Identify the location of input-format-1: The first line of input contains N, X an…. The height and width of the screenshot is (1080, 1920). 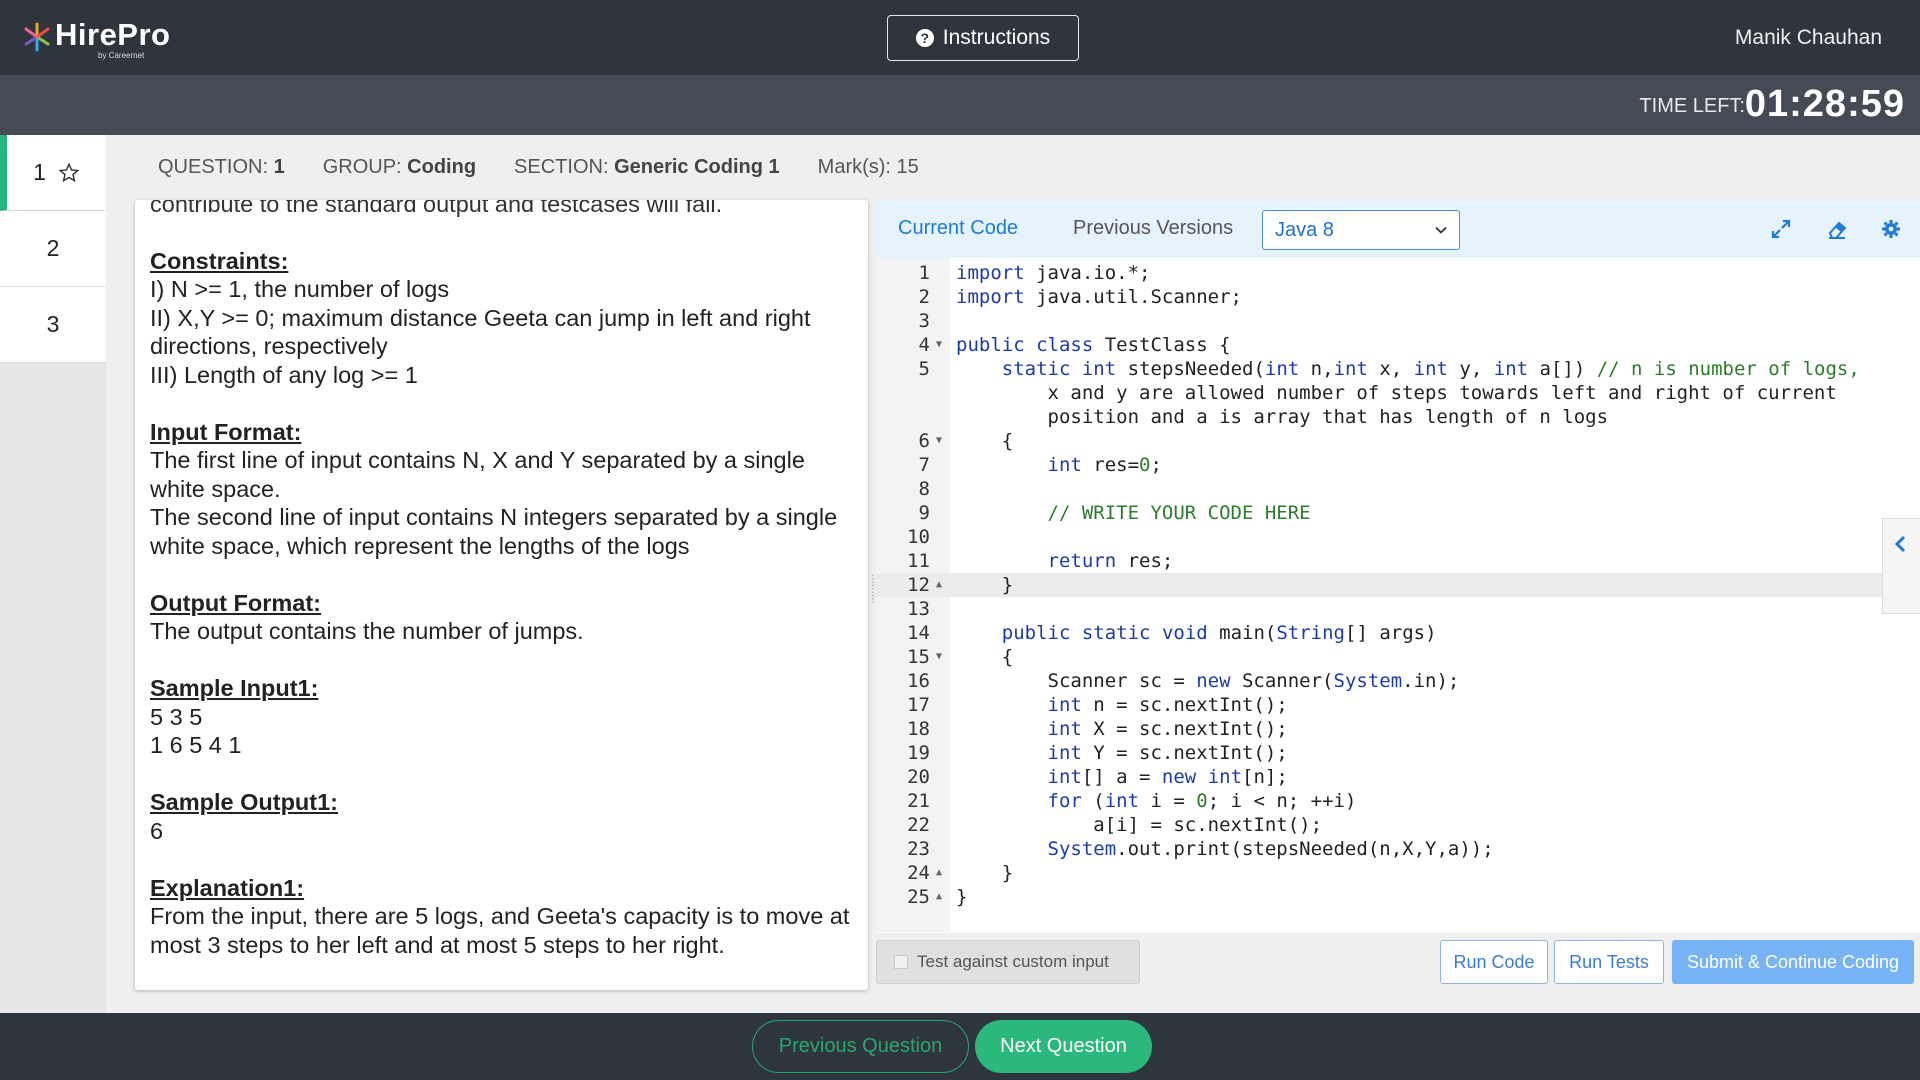
(477, 474).